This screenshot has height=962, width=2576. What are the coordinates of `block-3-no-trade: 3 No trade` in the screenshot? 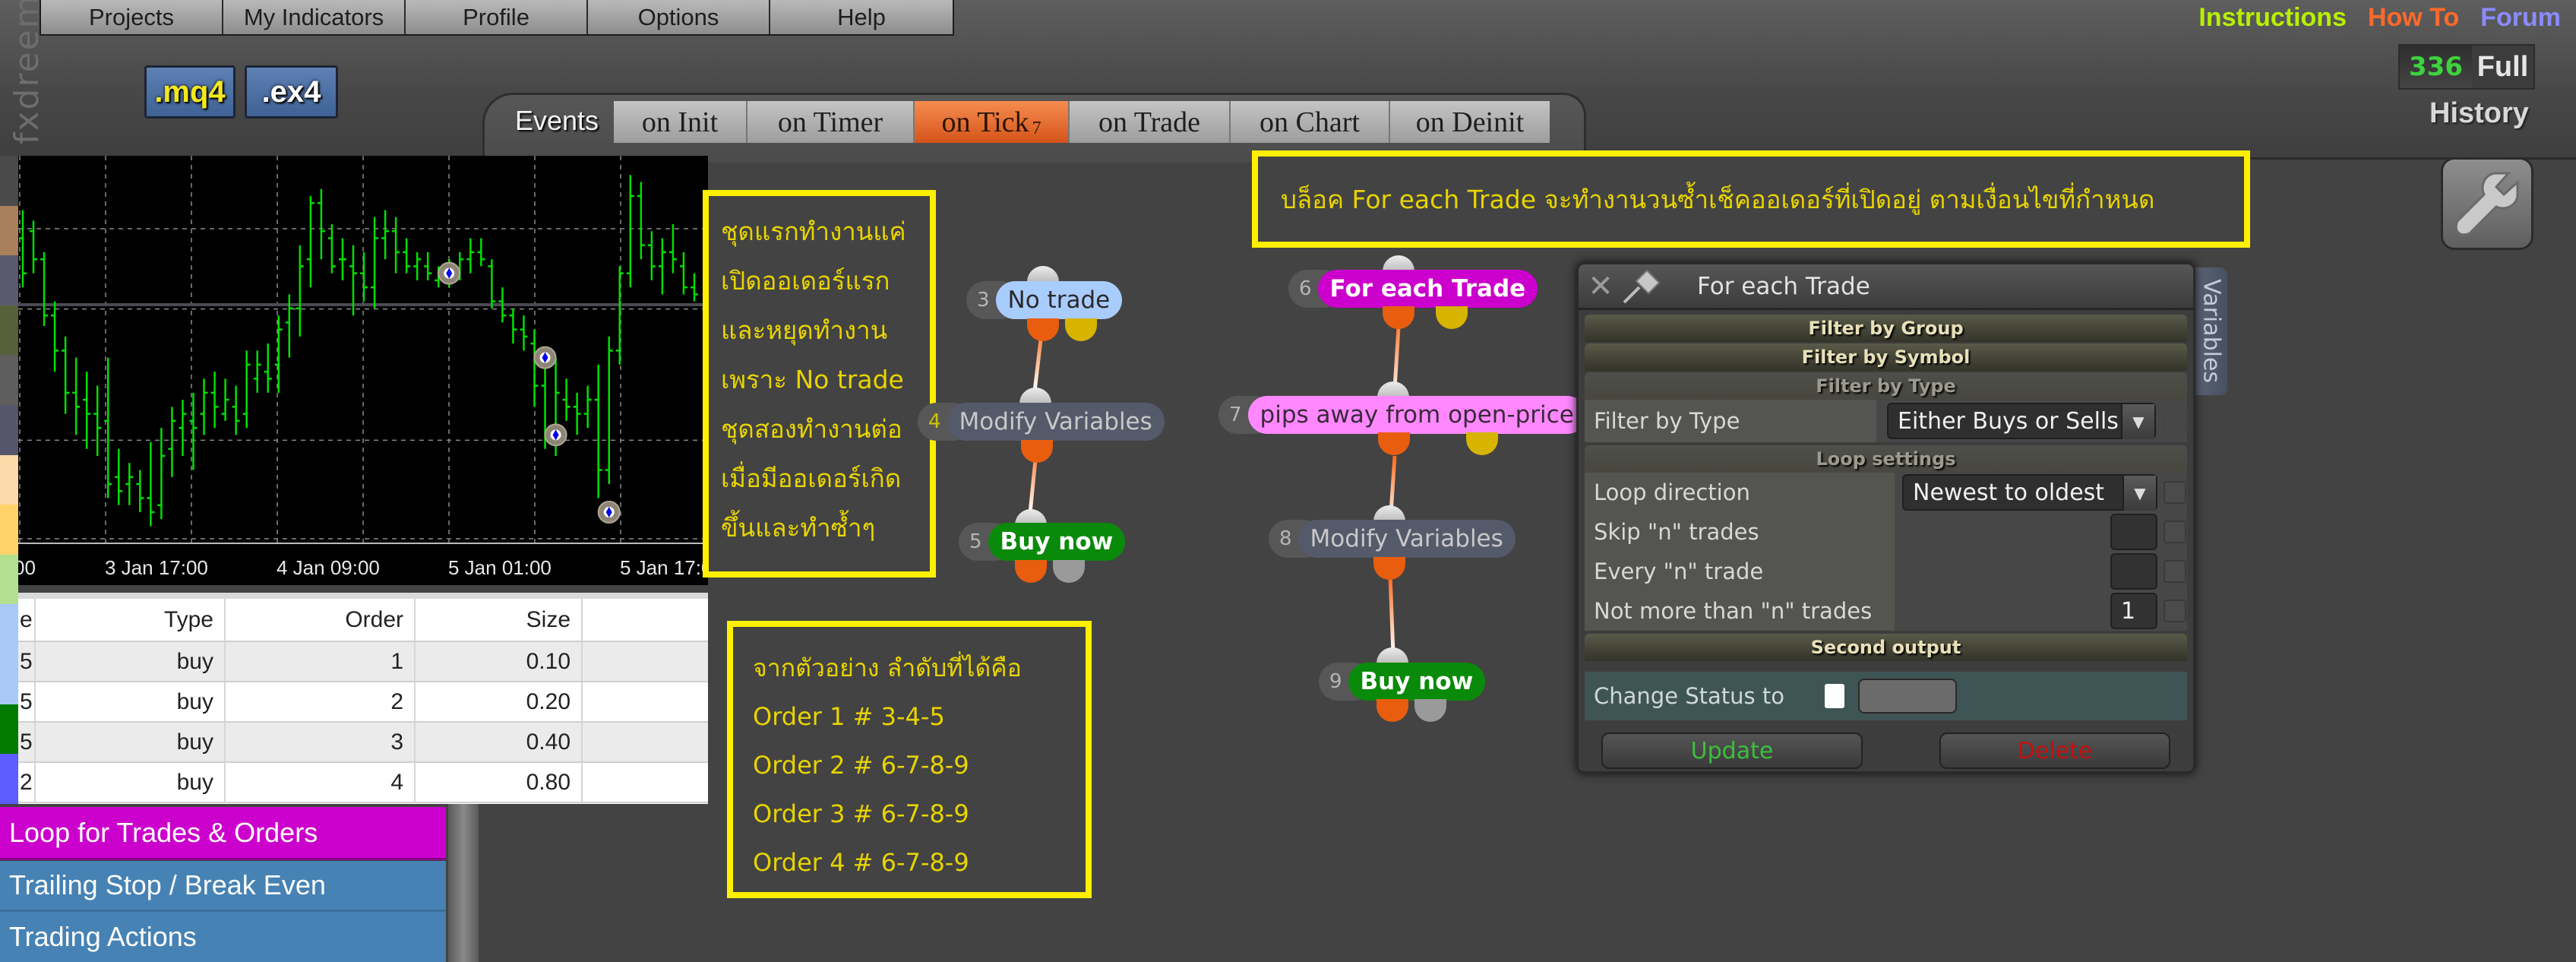 It's located at (1044, 300).